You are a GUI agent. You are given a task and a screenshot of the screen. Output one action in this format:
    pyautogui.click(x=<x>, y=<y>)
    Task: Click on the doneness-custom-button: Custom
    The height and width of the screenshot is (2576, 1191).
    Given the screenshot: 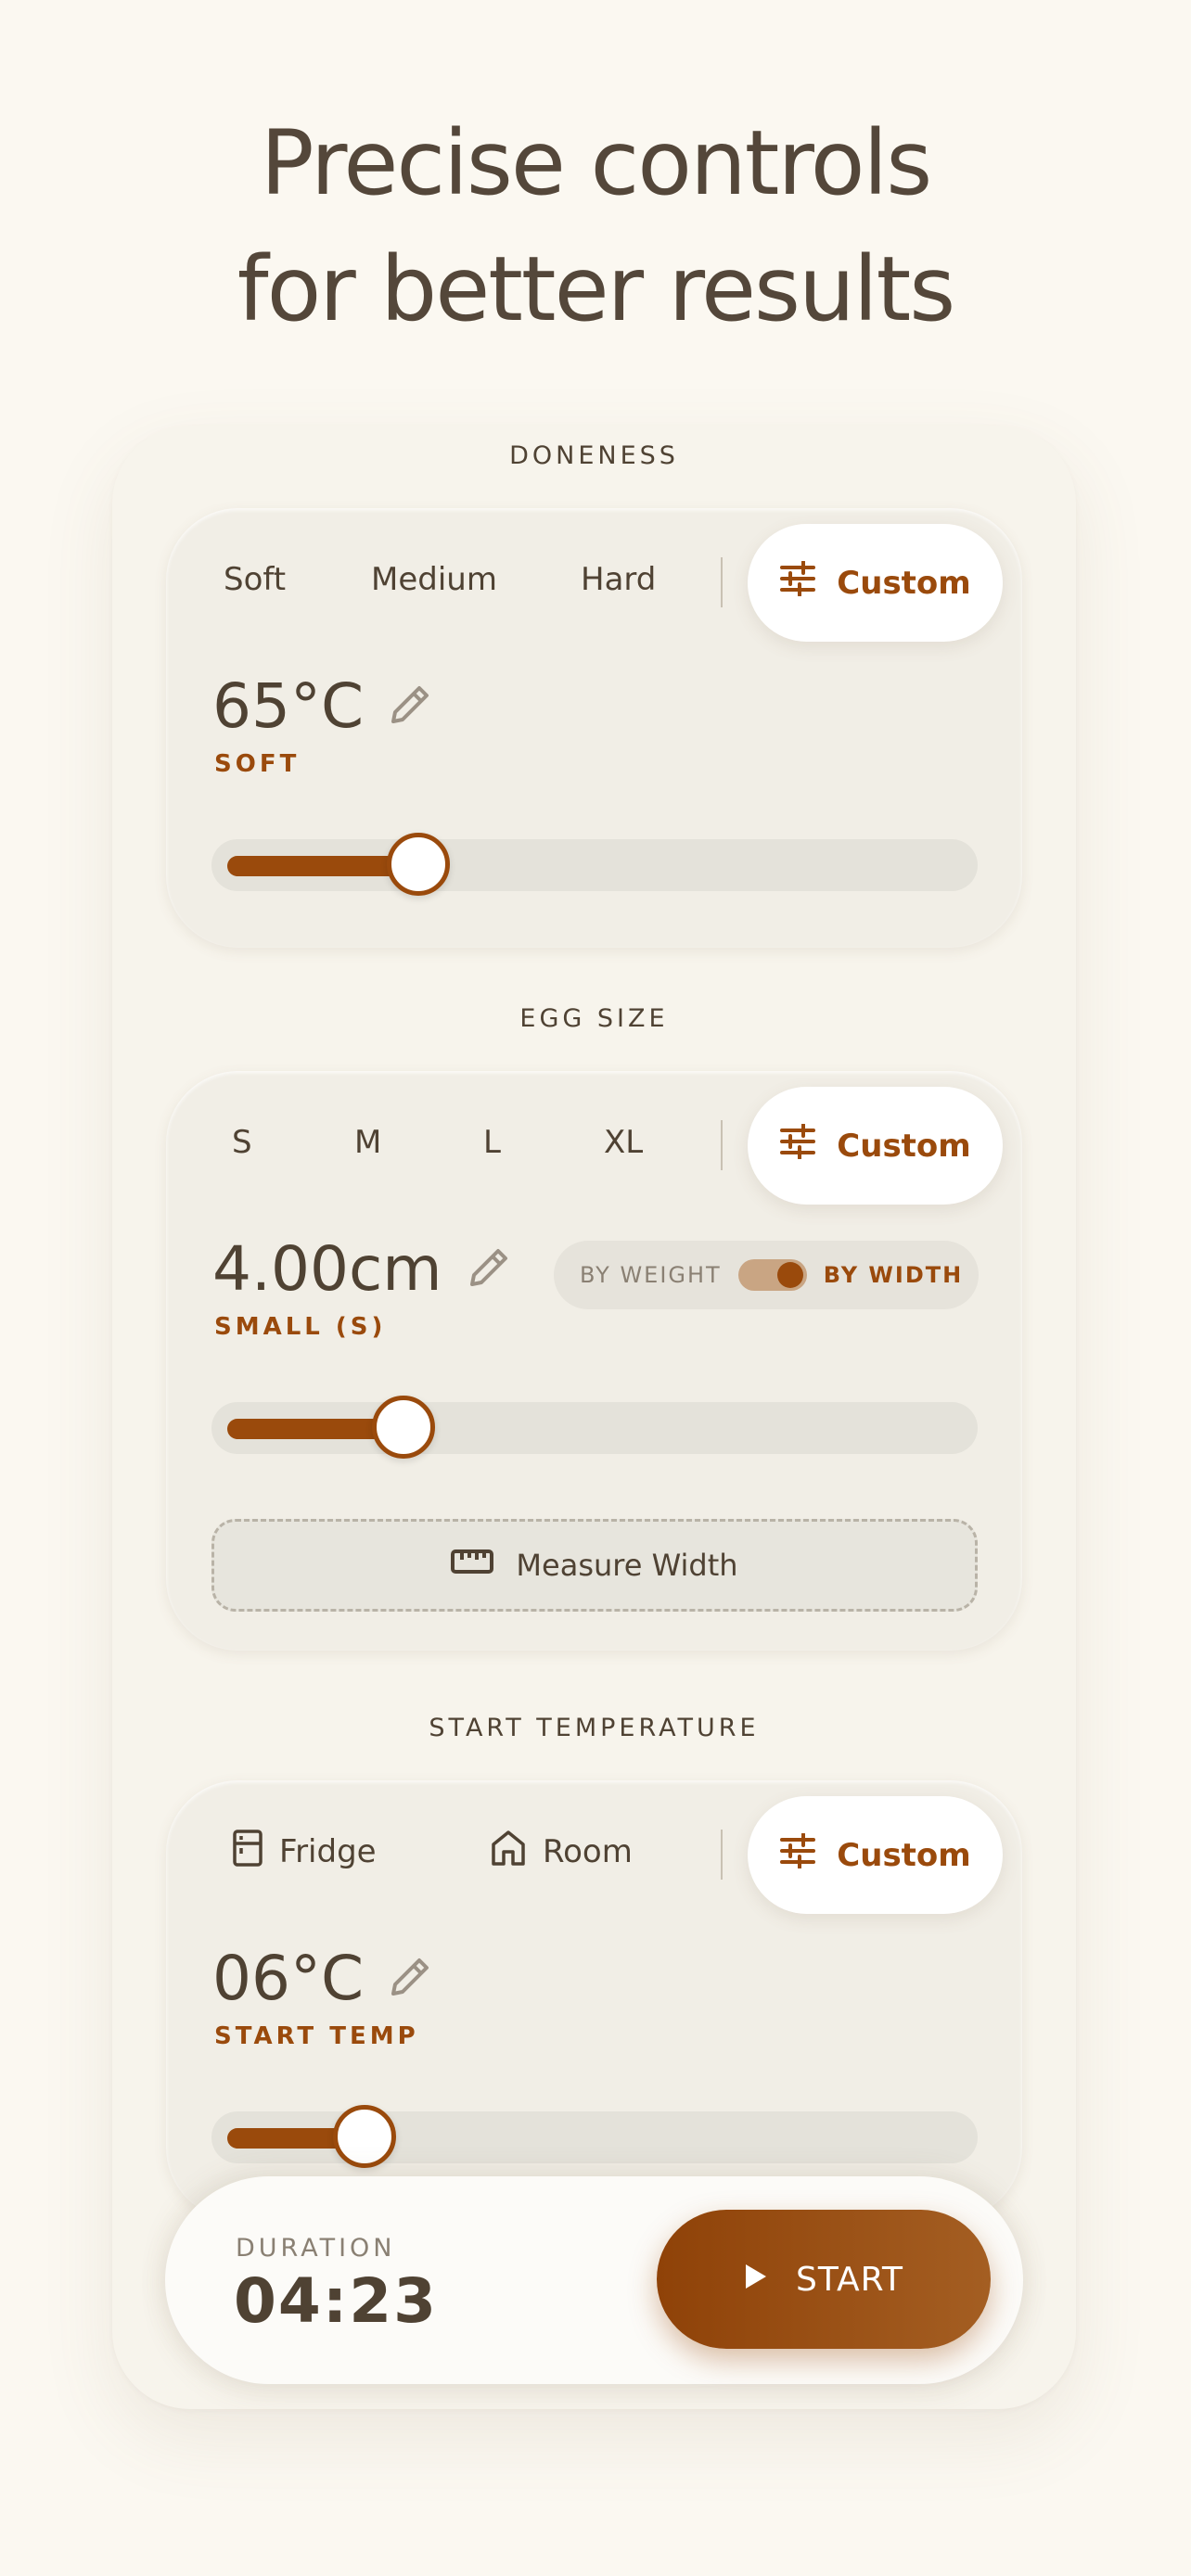 What is the action you would take?
    pyautogui.click(x=875, y=583)
    